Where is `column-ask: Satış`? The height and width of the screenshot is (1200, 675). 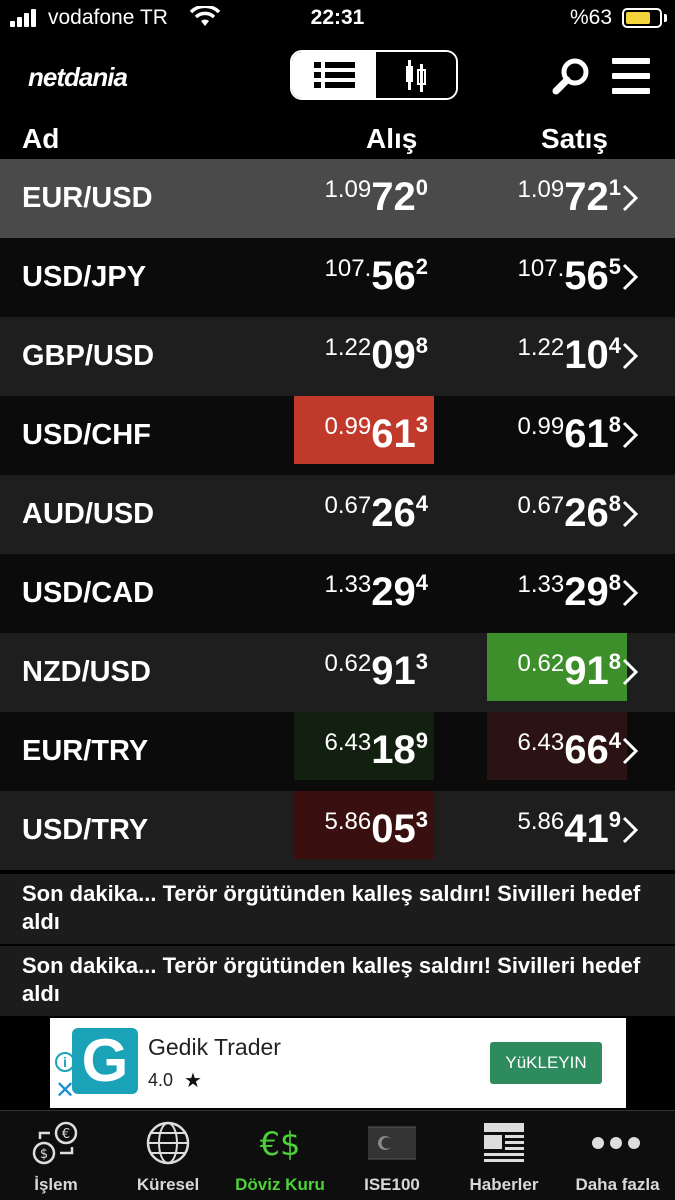
column-ask: Satış is located at coordinates (574, 138).